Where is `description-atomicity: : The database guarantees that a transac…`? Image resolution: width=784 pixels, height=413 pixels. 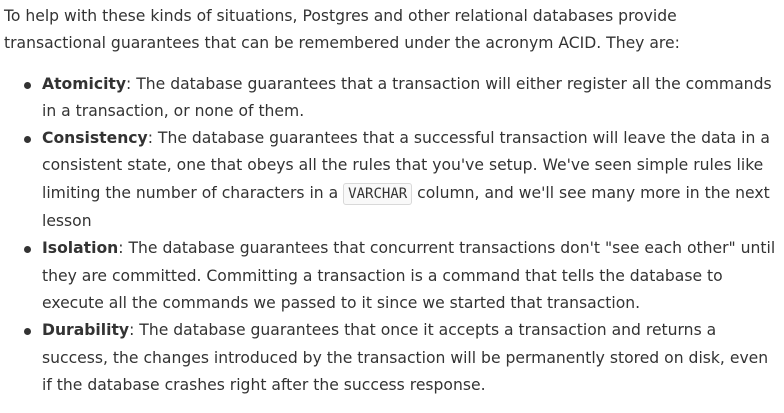 description-atomicity: : The database guarantees that a transac… is located at coordinates (407, 97).